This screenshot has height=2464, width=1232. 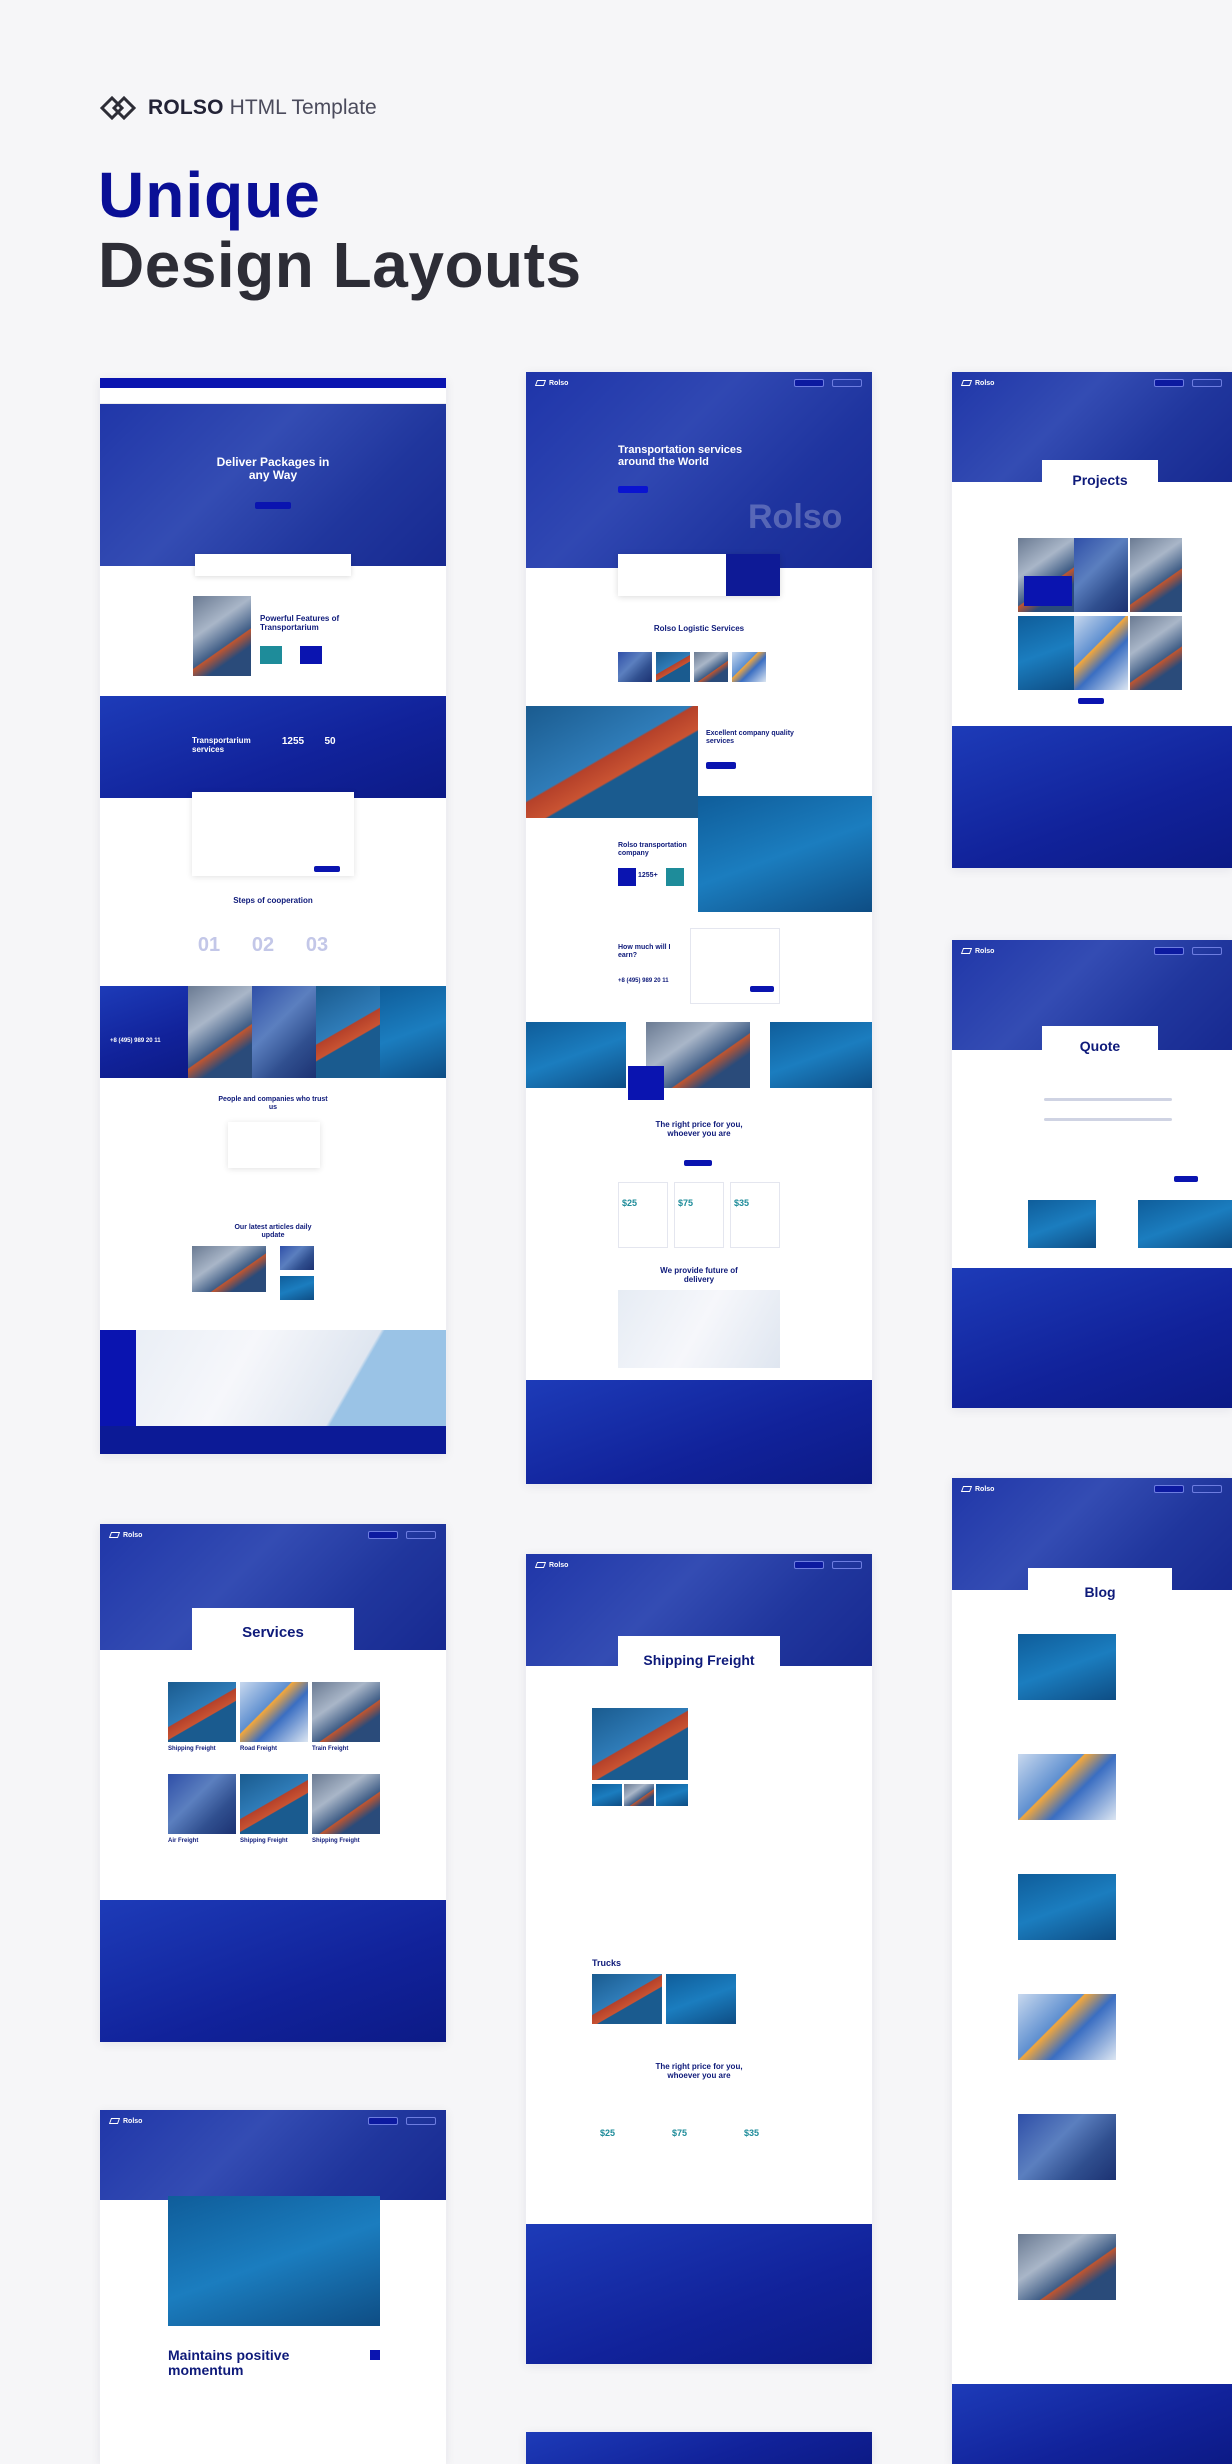 What do you see at coordinates (795, 517) in the screenshot?
I see `watermark-text: Rolso` at bounding box center [795, 517].